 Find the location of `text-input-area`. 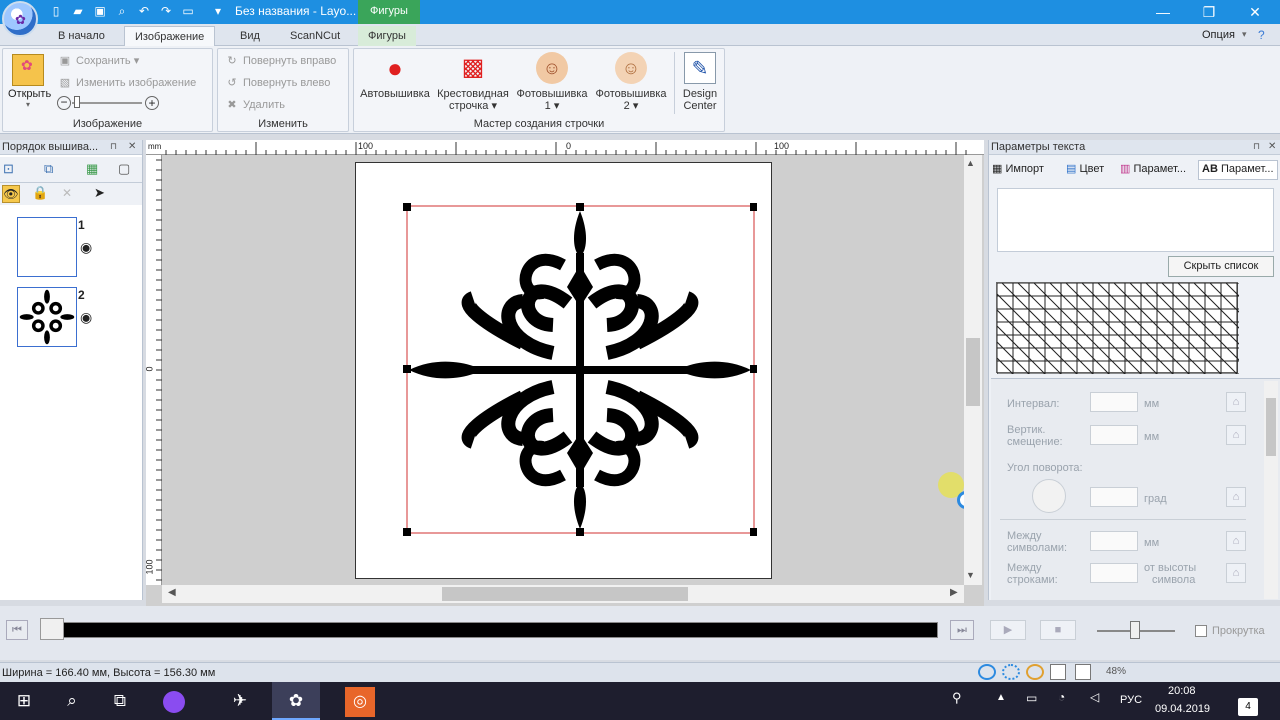

text-input-area is located at coordinates (1135, 220).